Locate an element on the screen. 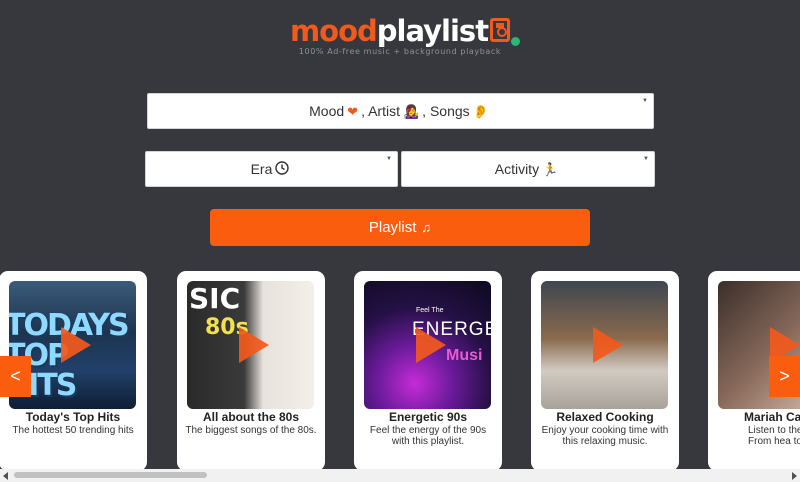  runner-icon: 🏃 is located at coordinates (550, 169).